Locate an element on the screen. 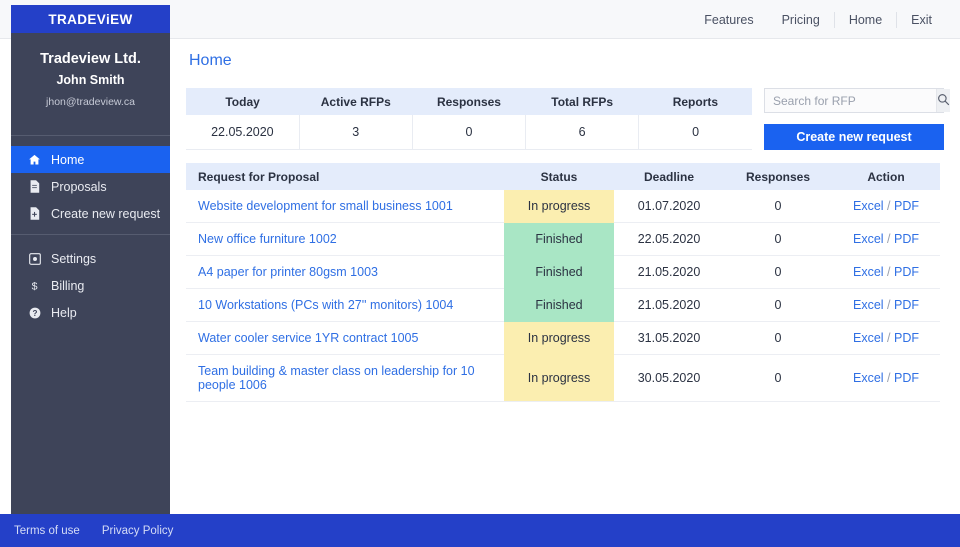  sidebar-item-label: Create new request is located at coordinates (106, 213).